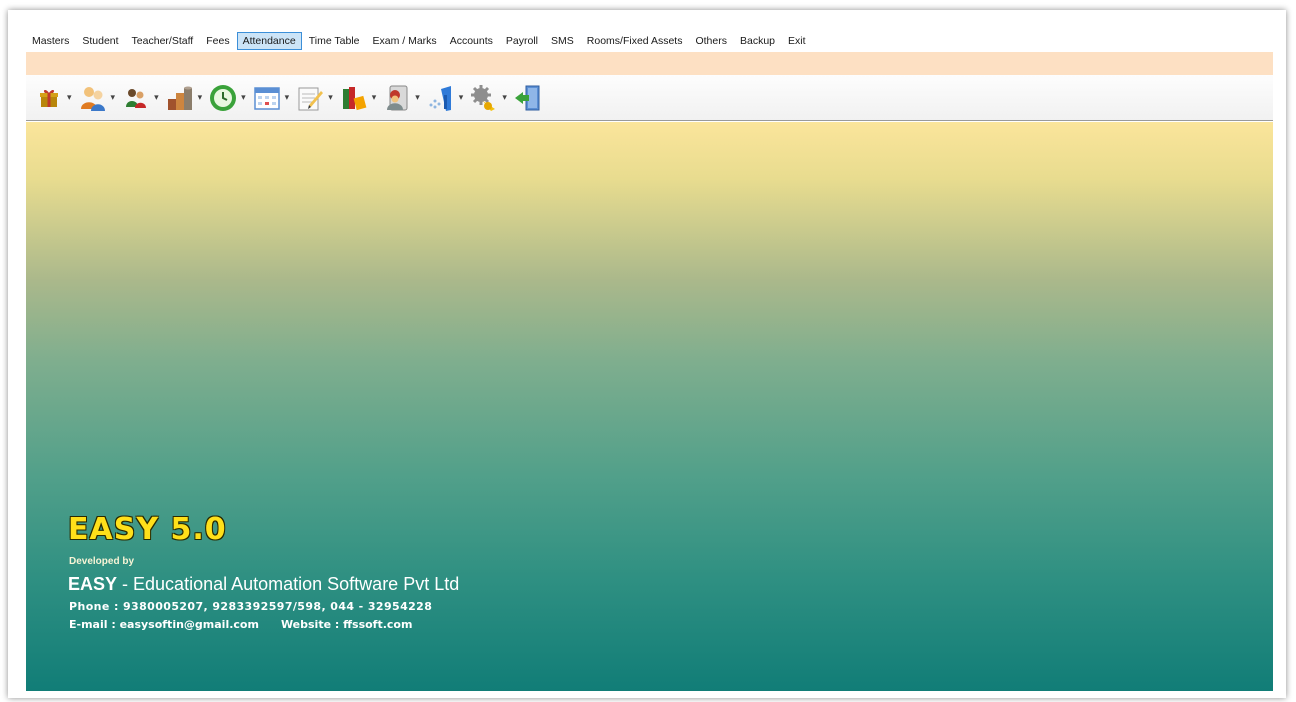  I want to click on toolbar-button-clock: ▾, so click(228, 98).